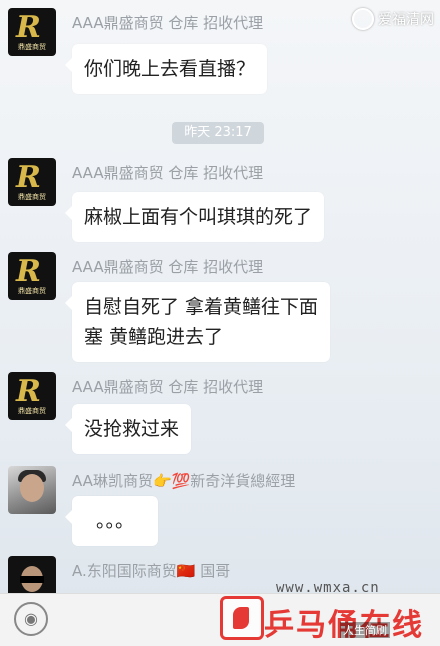  Describe the element at coordinates (242, 618) in the screenshot. I see `horse-icon` at that location.